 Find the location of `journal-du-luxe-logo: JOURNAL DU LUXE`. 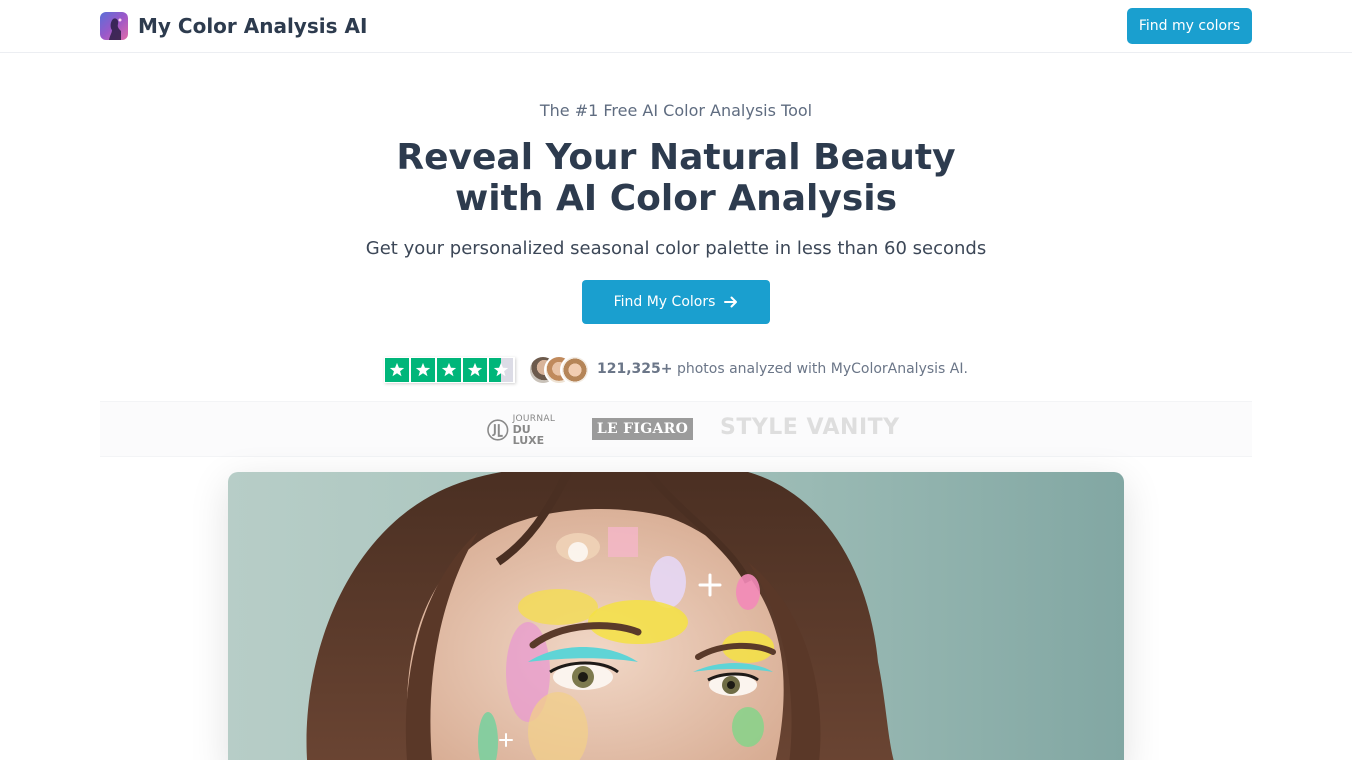

journal-du-luxe-logo: JOURNAL DU LUXE is located at coordinates (526, 430).